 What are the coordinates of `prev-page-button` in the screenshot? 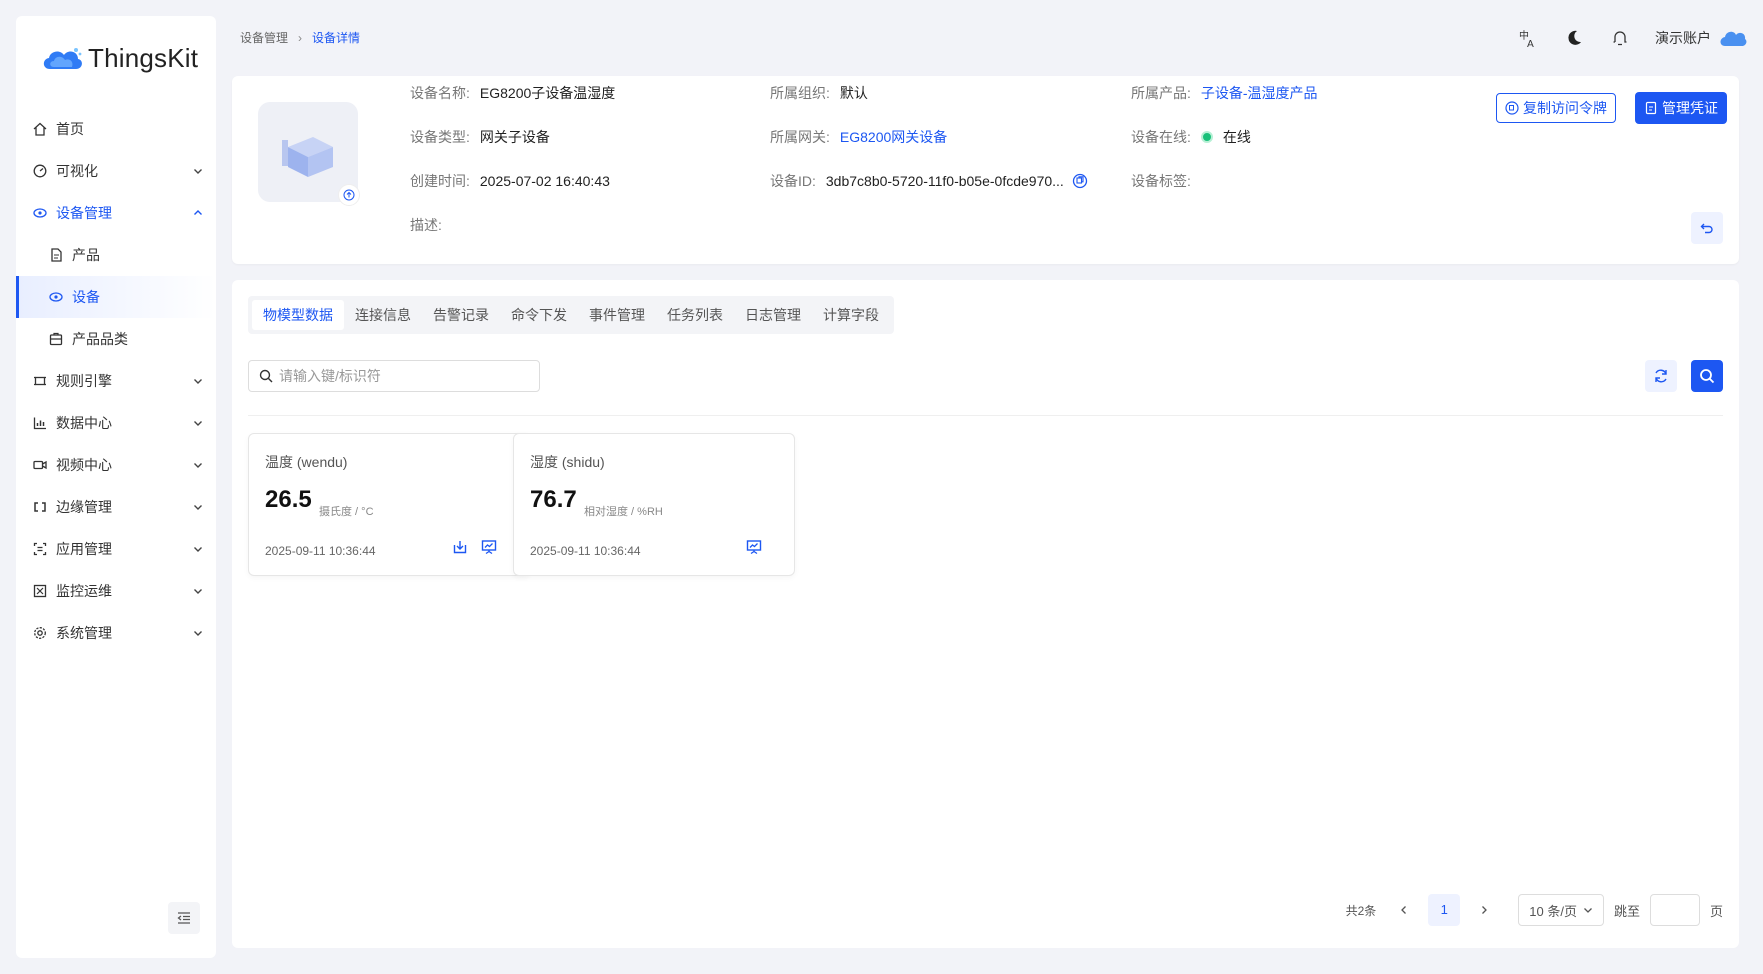 It's located at (1404, 910).